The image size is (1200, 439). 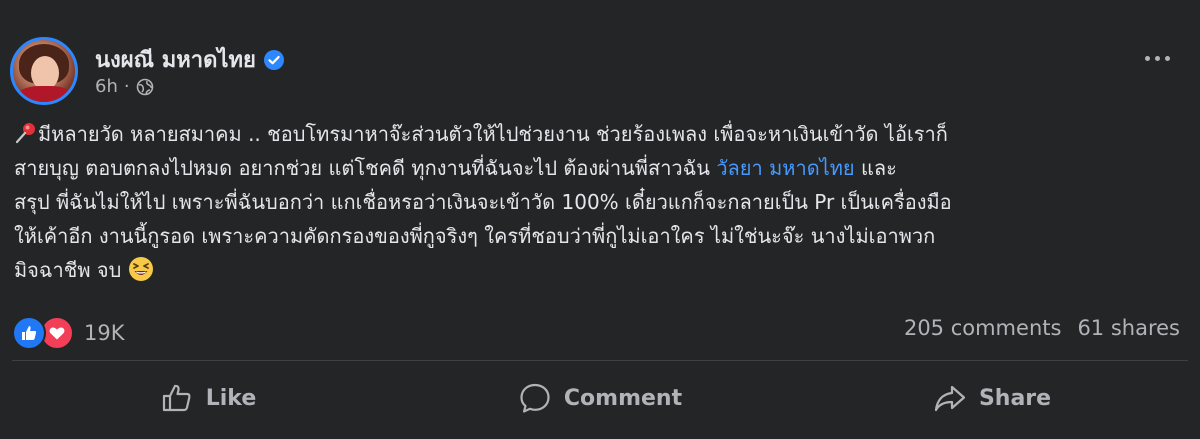 I want to click on comment-button: Comment, so click(x=600, y=398).